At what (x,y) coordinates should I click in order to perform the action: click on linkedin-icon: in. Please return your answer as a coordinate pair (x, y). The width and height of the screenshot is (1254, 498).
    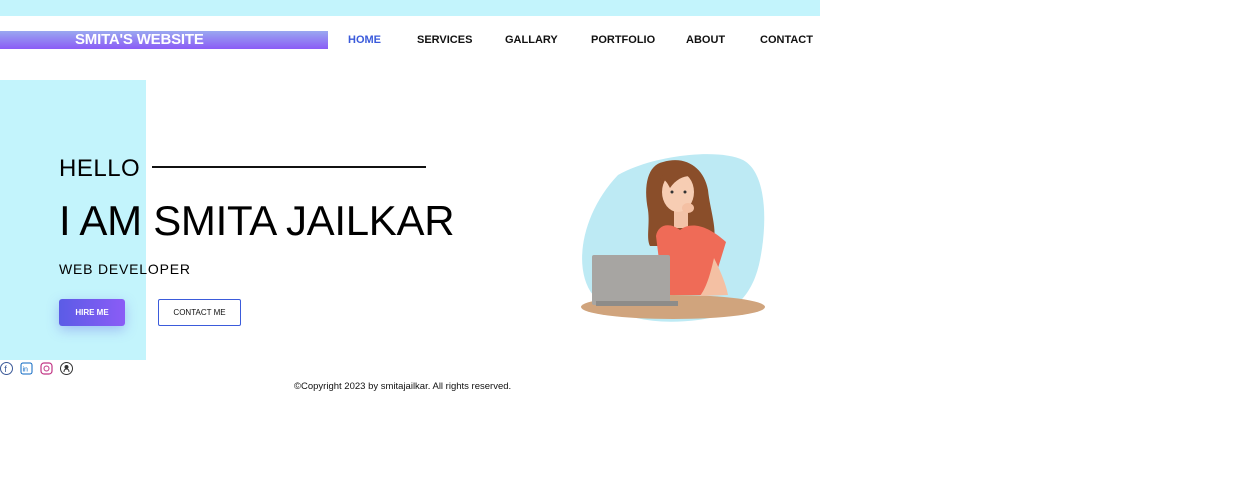
    Looking at the image, I should click on (26, 368).